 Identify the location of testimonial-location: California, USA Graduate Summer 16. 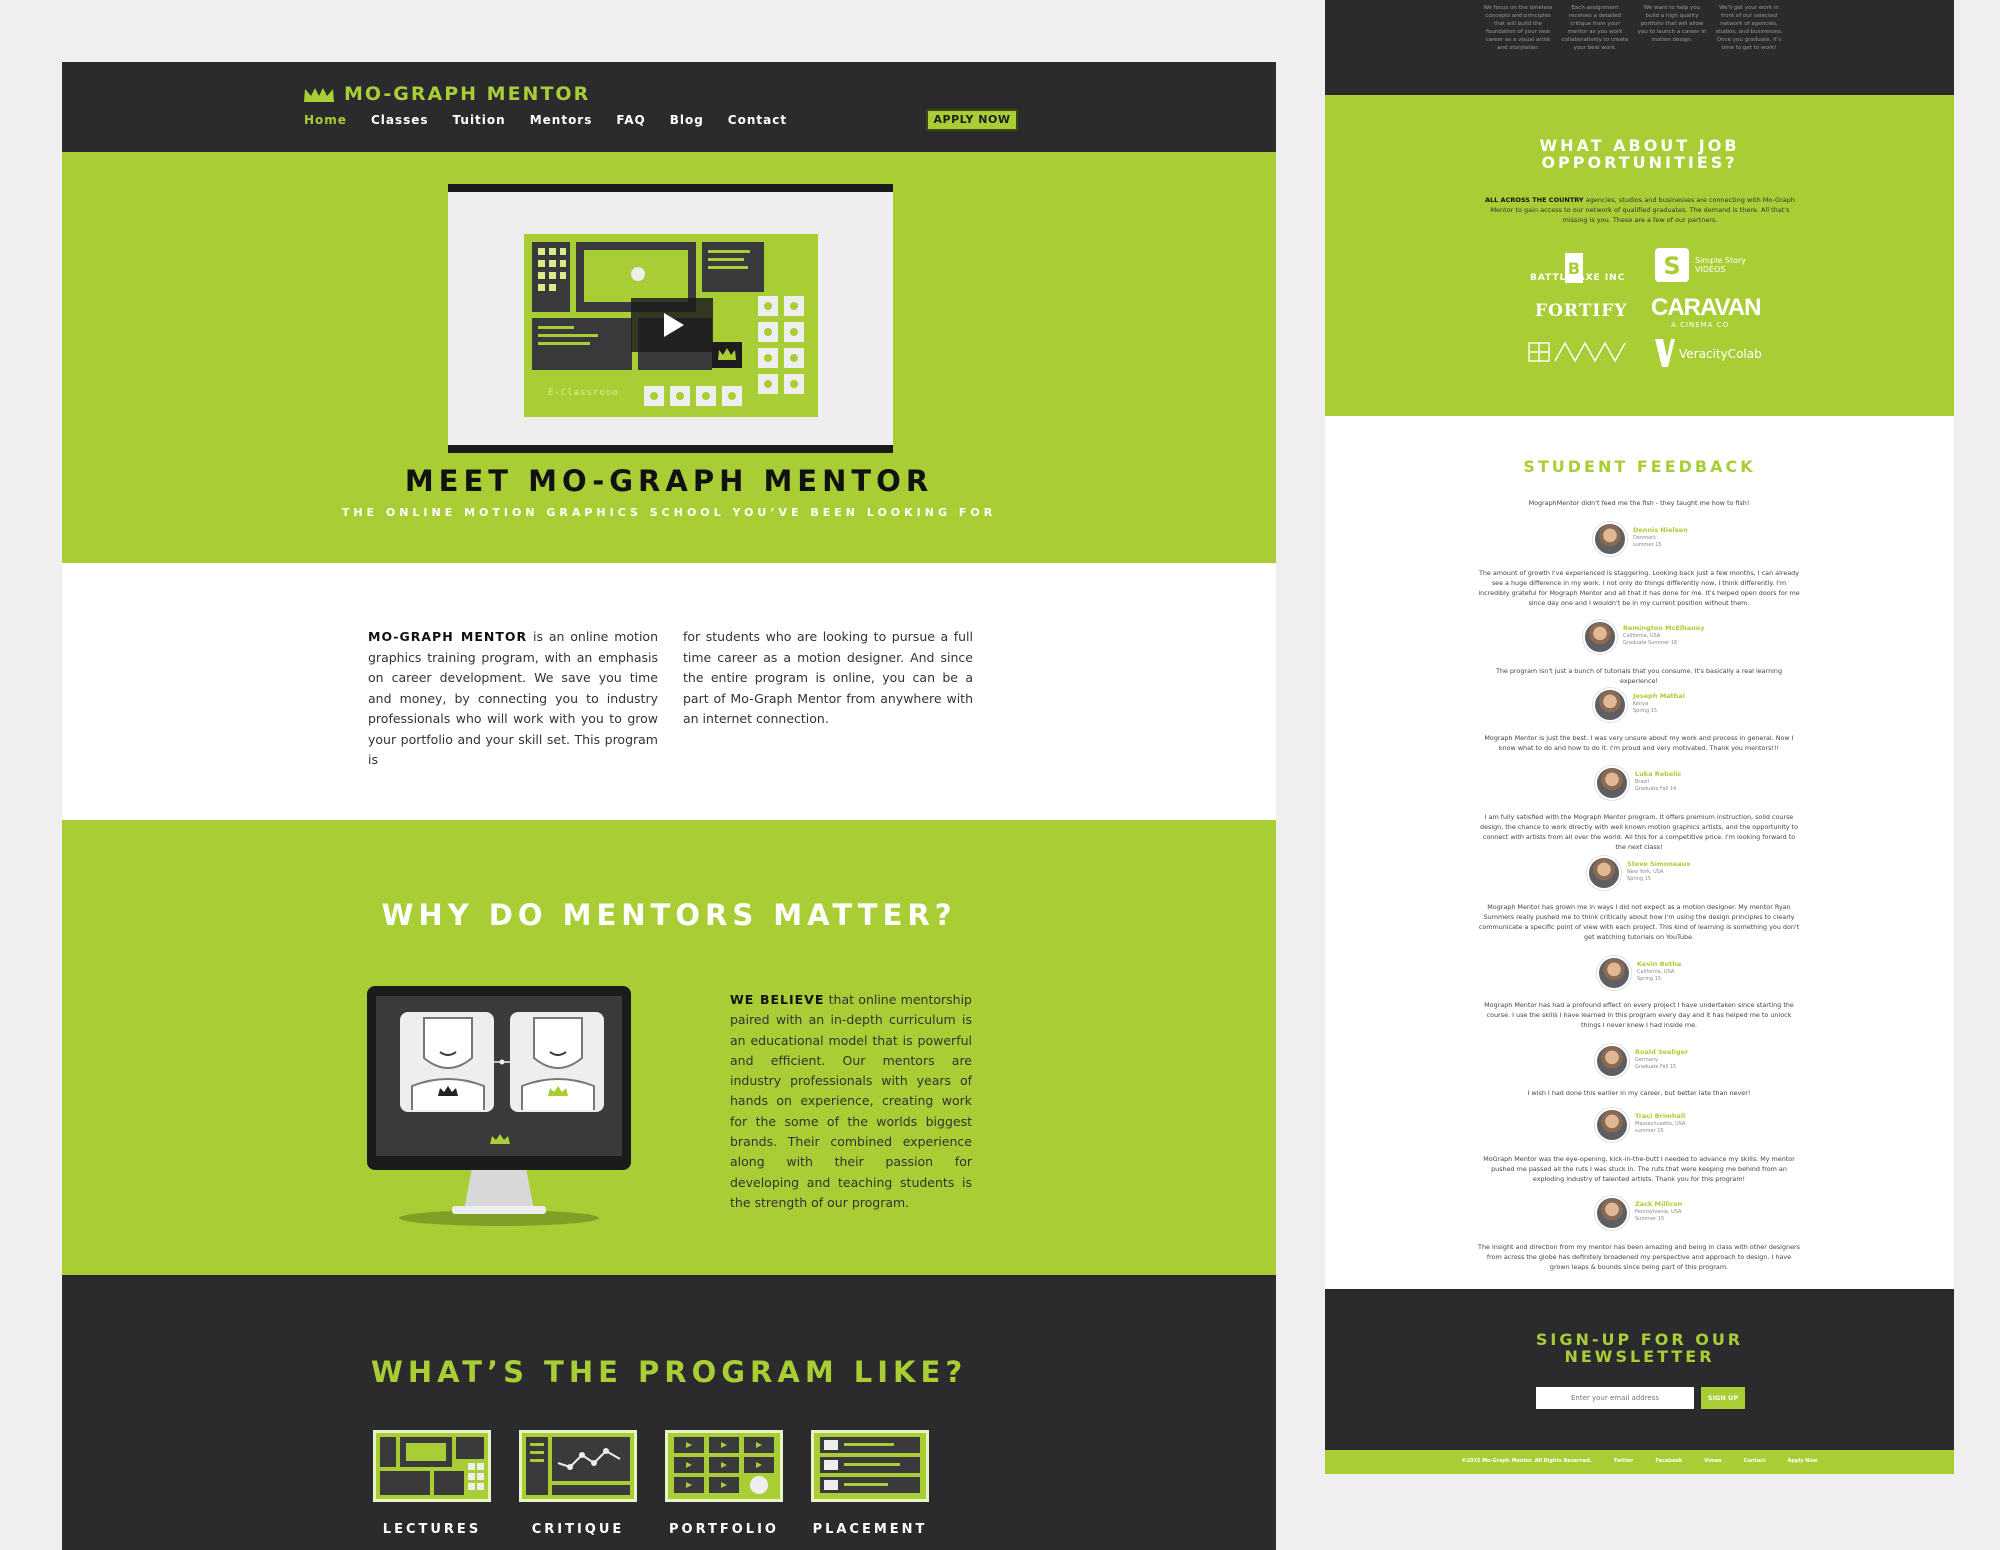
(1650, 639).